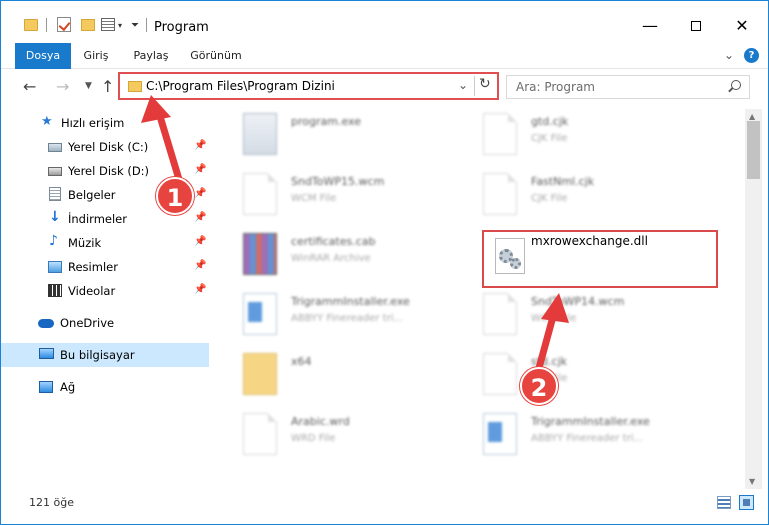  Describe the element at coordinates (550, 121) in the screenshot. I see `file-name: gtd.cjk` at that location.